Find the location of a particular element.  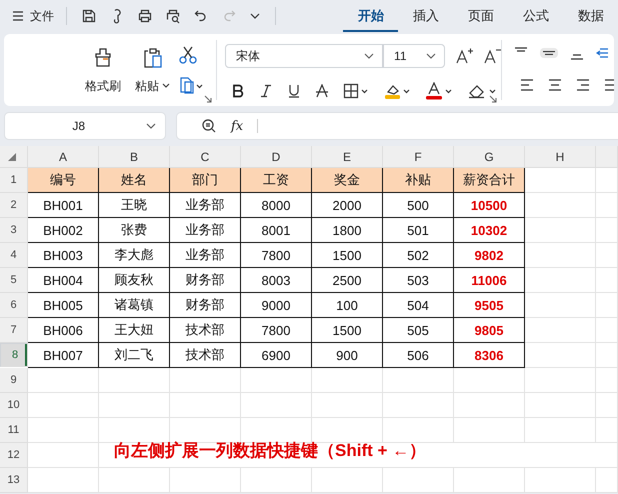

row-header: 5 is located at coordinates (14, 280).